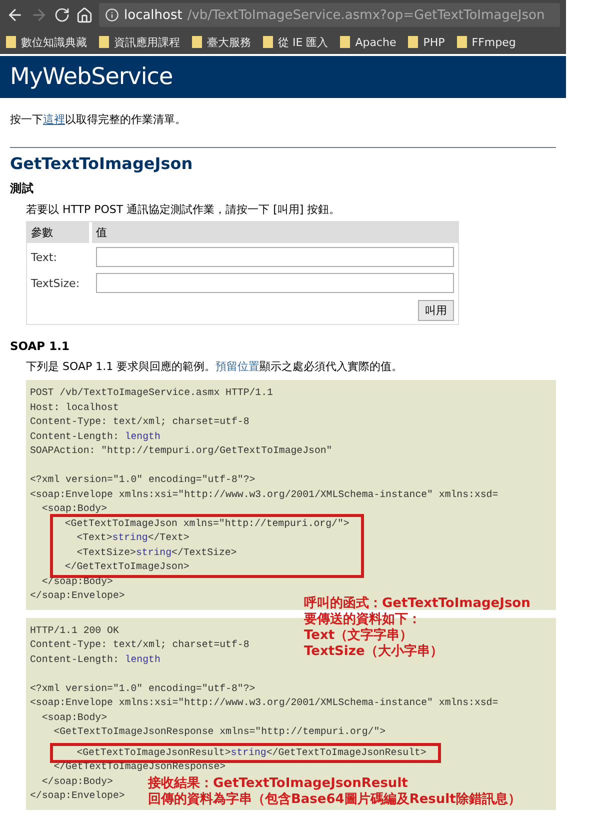 Image resolution: width=598 pixels, height=817 pixels. What do you see at coordinates (15, 15) in the screenshot?
I see `back-icon` at bounding box center [15, 15].